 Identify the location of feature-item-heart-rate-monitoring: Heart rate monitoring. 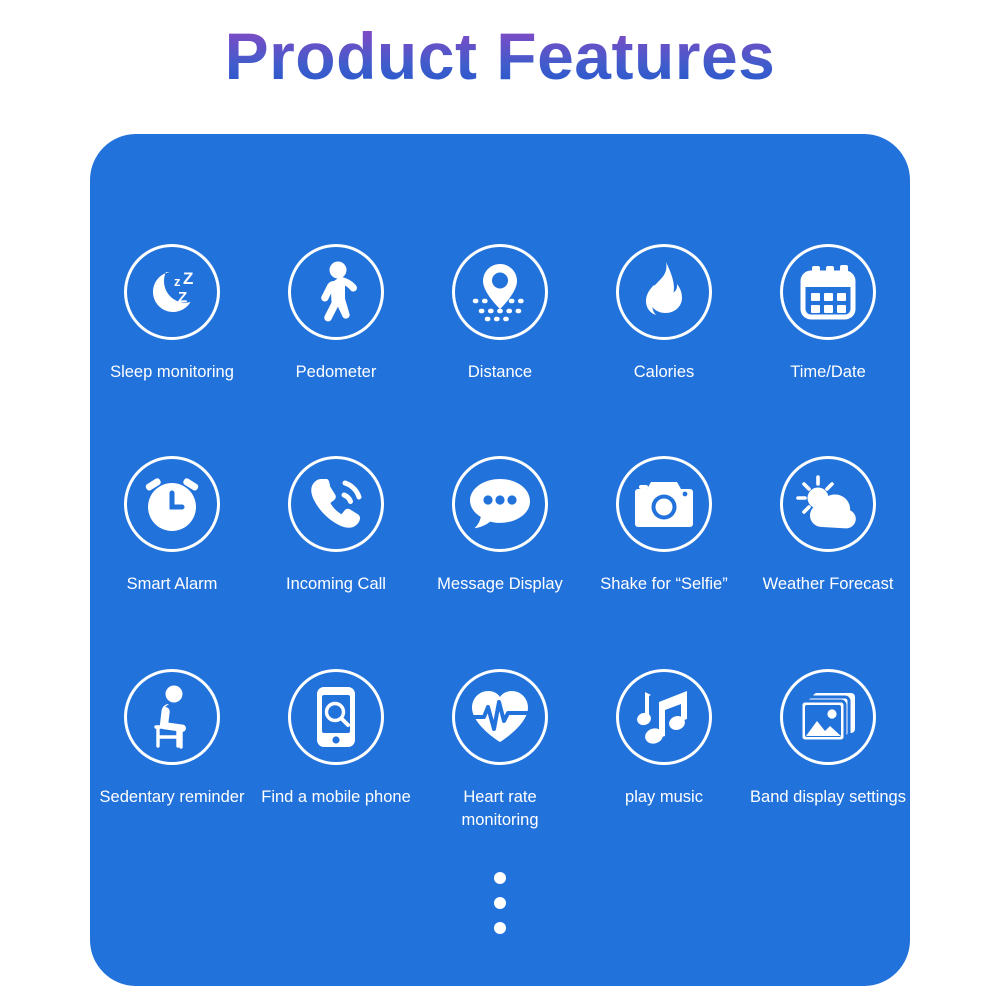
(500, 750).